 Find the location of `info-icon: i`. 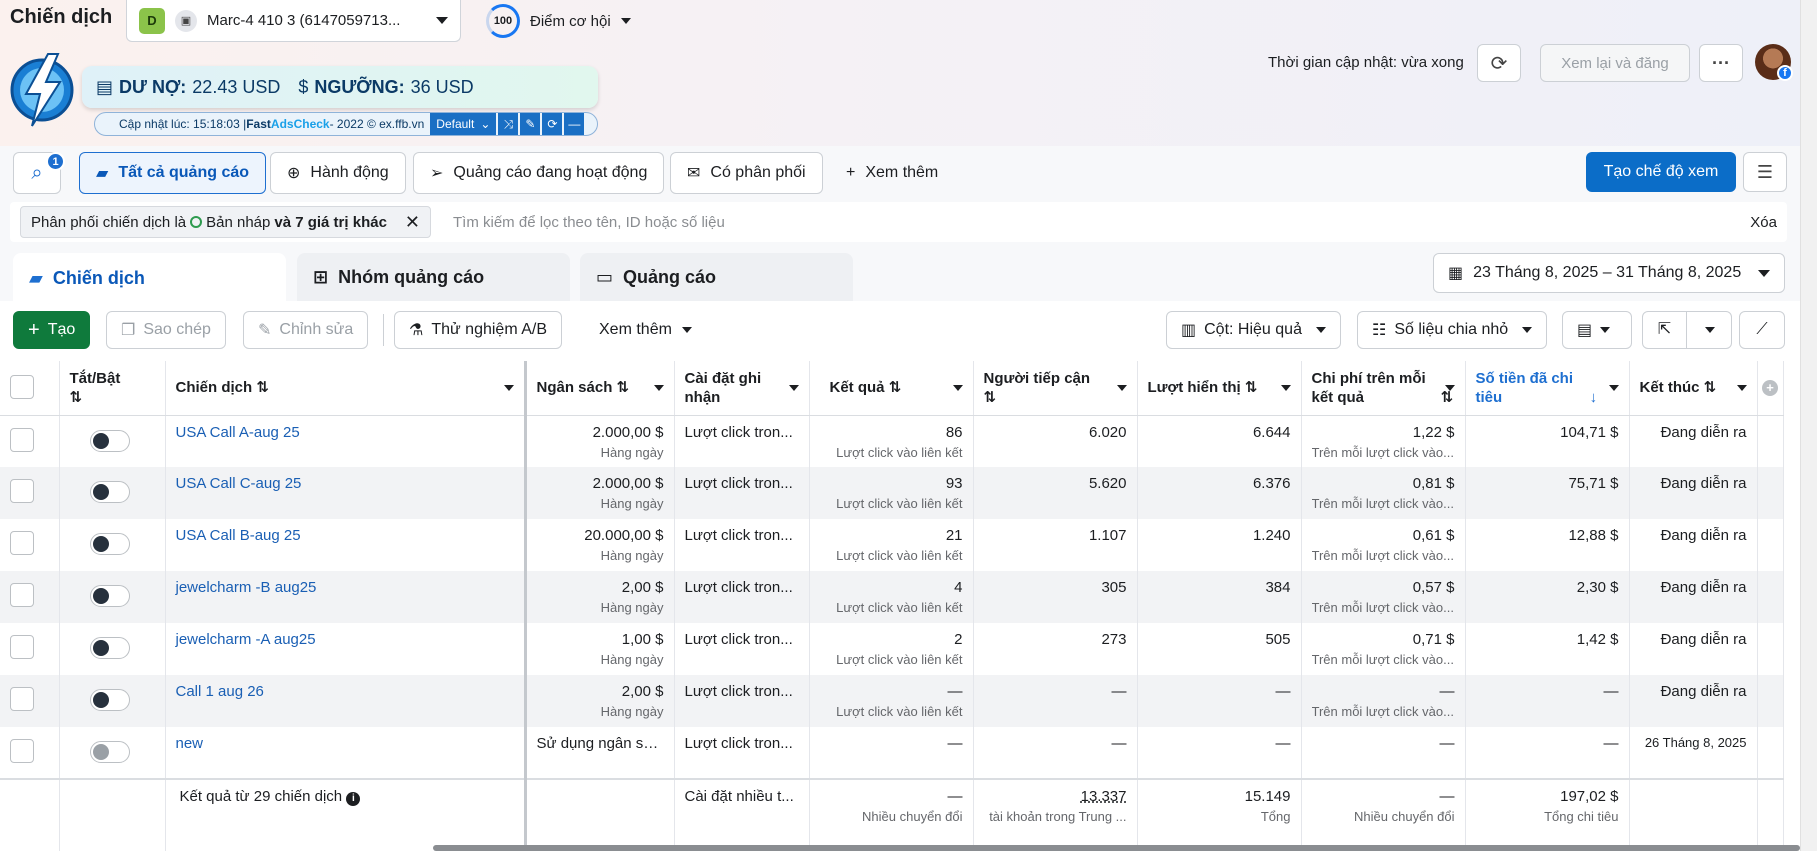

info-icon: i is located at coordinates (353, 799).